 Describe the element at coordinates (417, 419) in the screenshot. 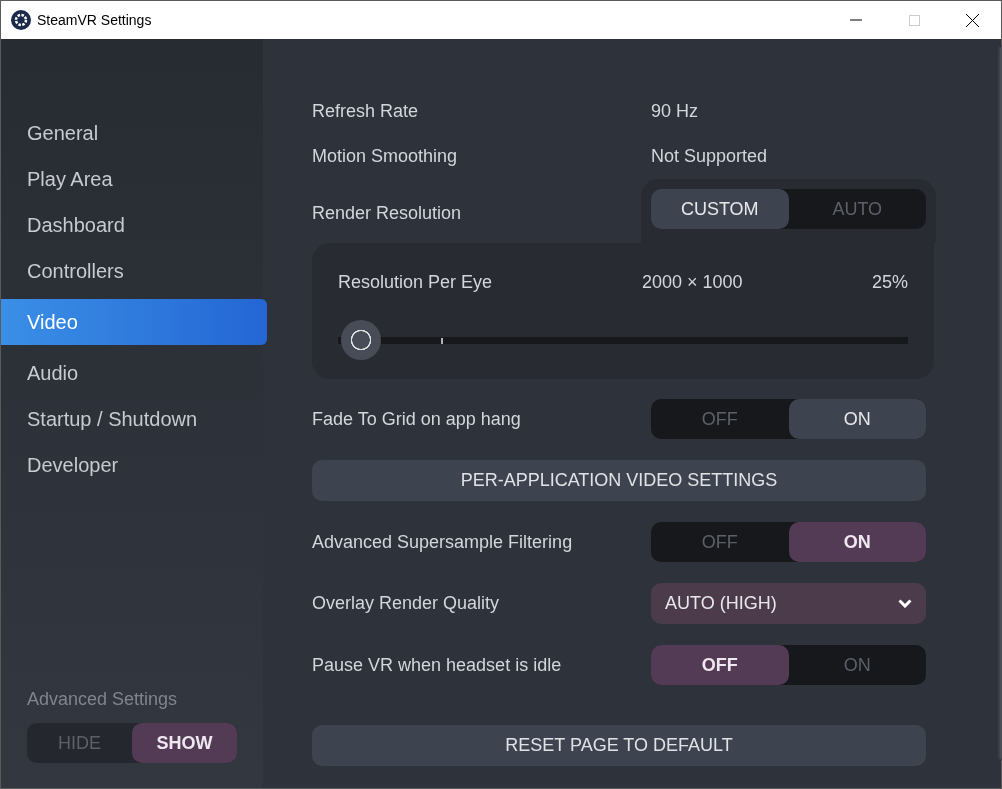

I see `setting-label: Fade To Grid on app hang` at that location.